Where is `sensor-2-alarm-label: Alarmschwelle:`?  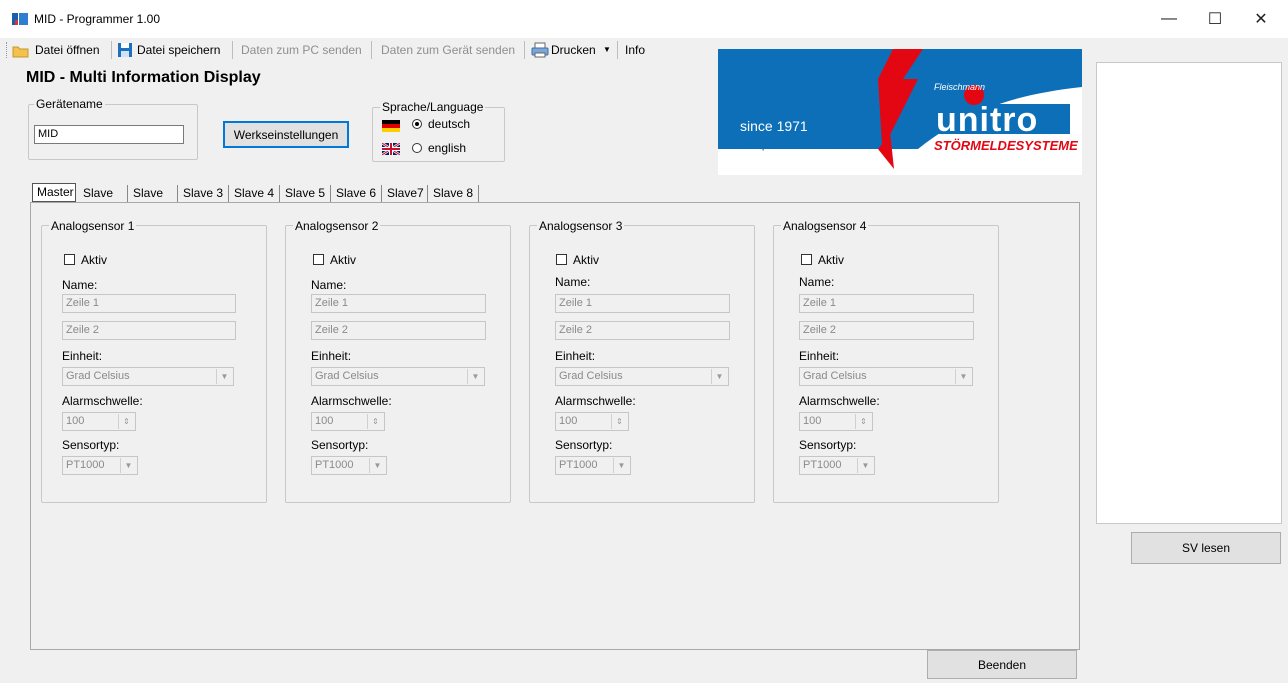
sensor-2-alarm-label: Alarmschwelle: is located at coordinates (351, 401).